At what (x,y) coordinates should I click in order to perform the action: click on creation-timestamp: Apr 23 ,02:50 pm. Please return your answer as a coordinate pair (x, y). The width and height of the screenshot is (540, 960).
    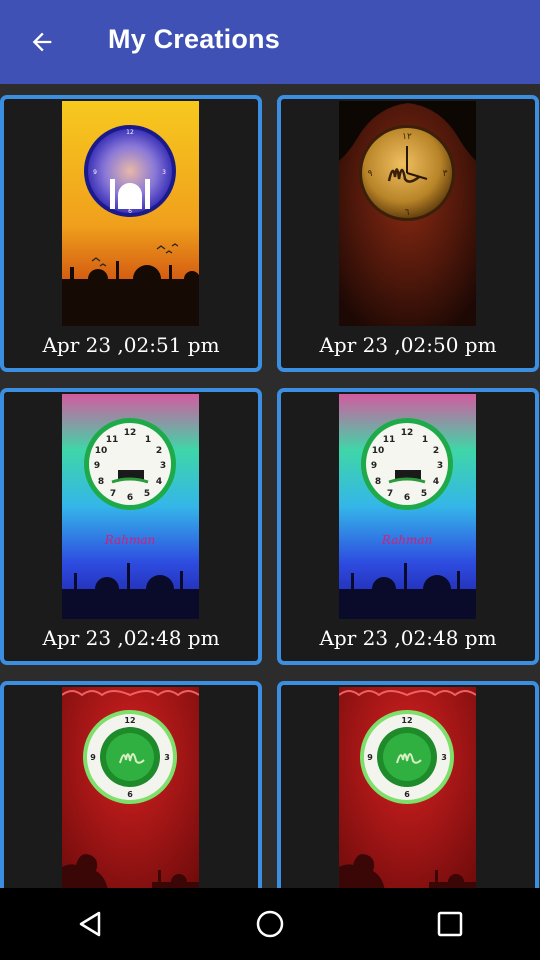
    Looking at the image, I should click on (408, 345).